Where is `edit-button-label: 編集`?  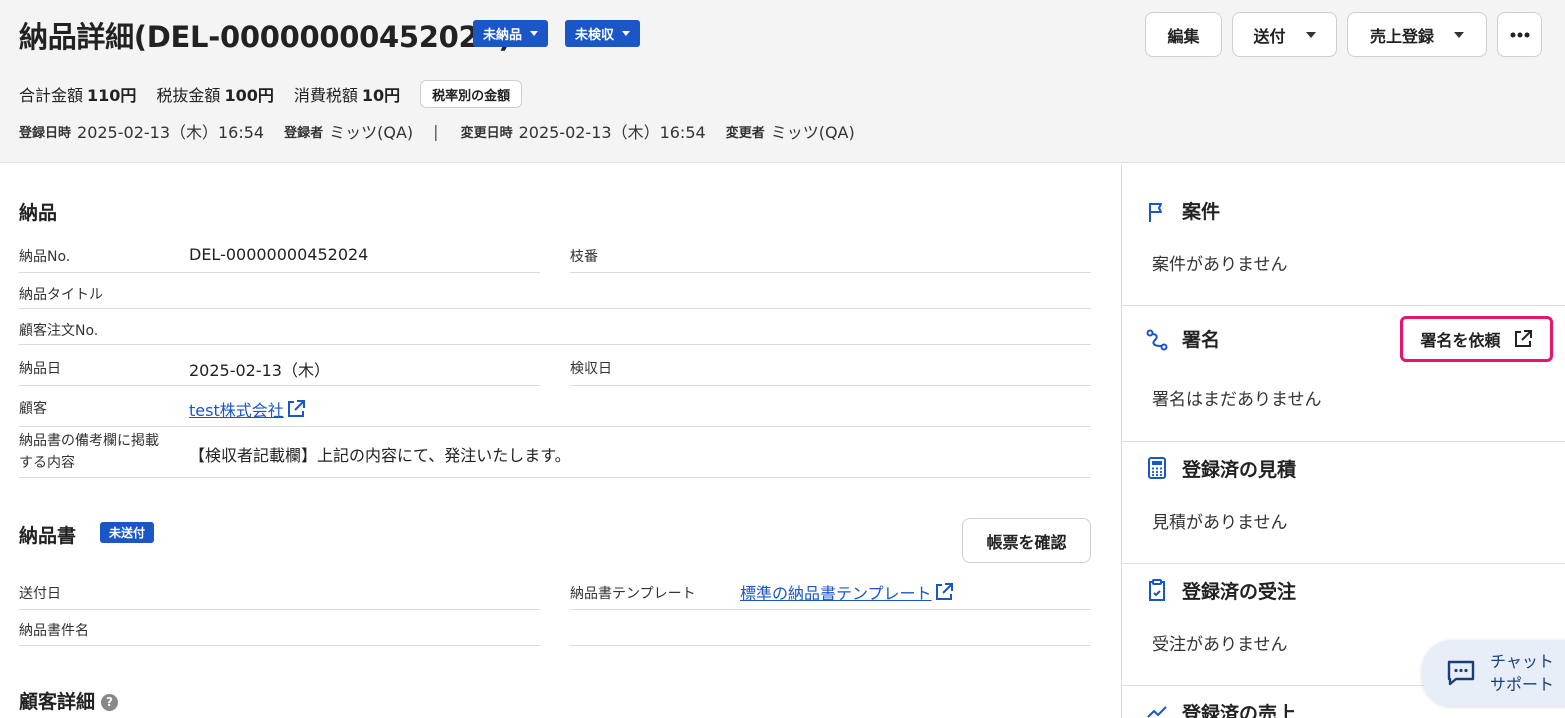
edit-button-label: 編集 is located at coordinates (1183, 36).